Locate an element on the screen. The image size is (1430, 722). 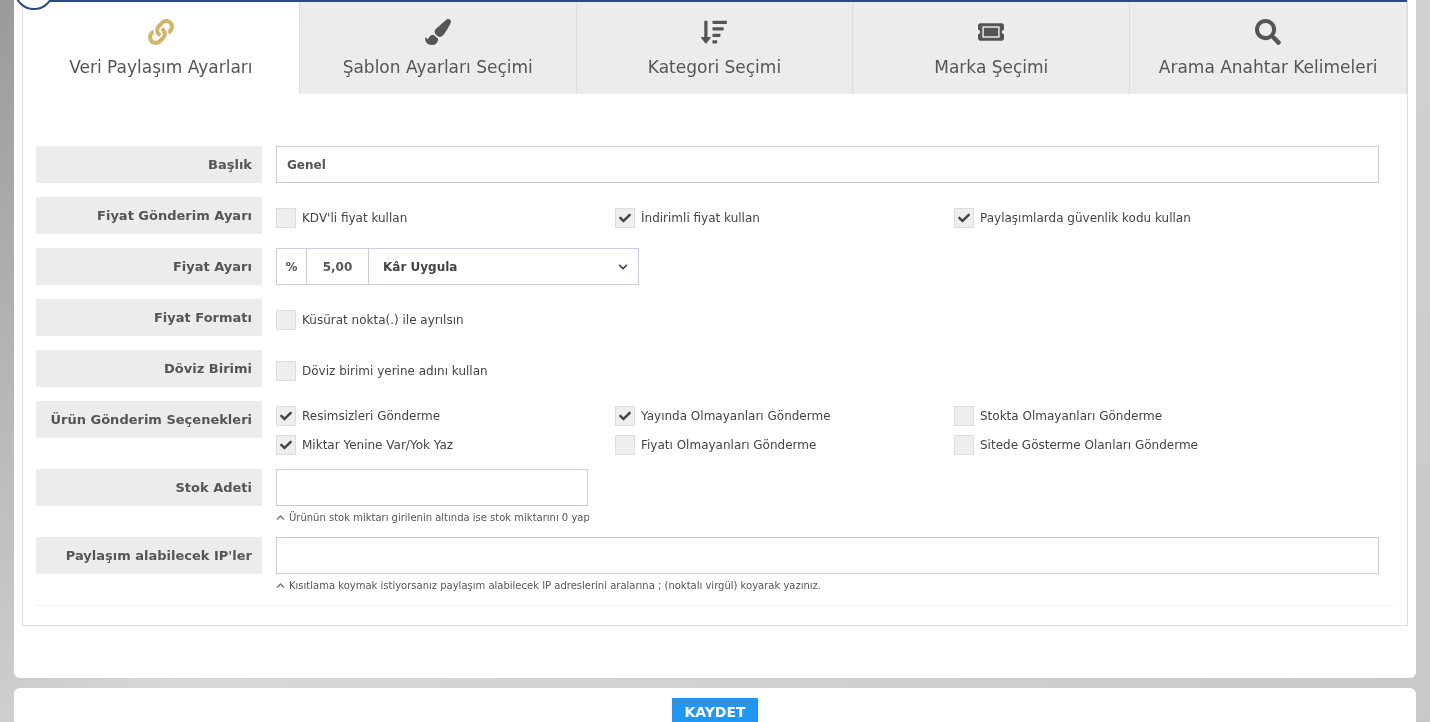
field-label: Fiyat Formatı is located at coordinates (149, 317).